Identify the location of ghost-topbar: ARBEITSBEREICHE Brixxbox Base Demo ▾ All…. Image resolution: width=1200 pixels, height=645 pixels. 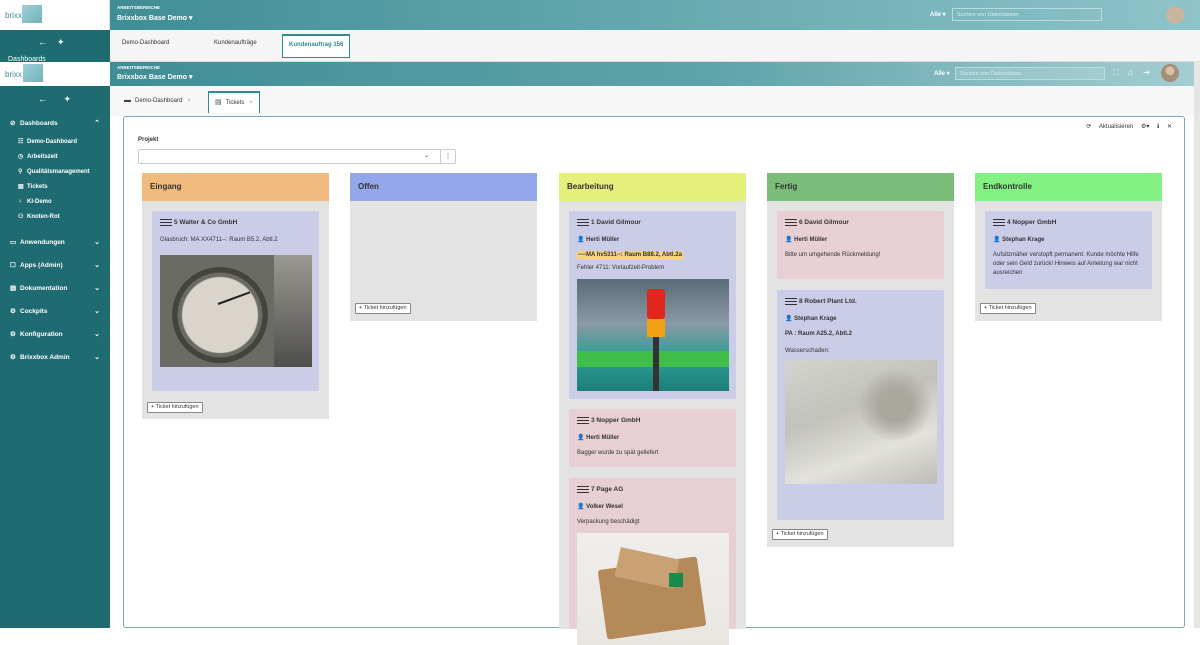
(655, 15).